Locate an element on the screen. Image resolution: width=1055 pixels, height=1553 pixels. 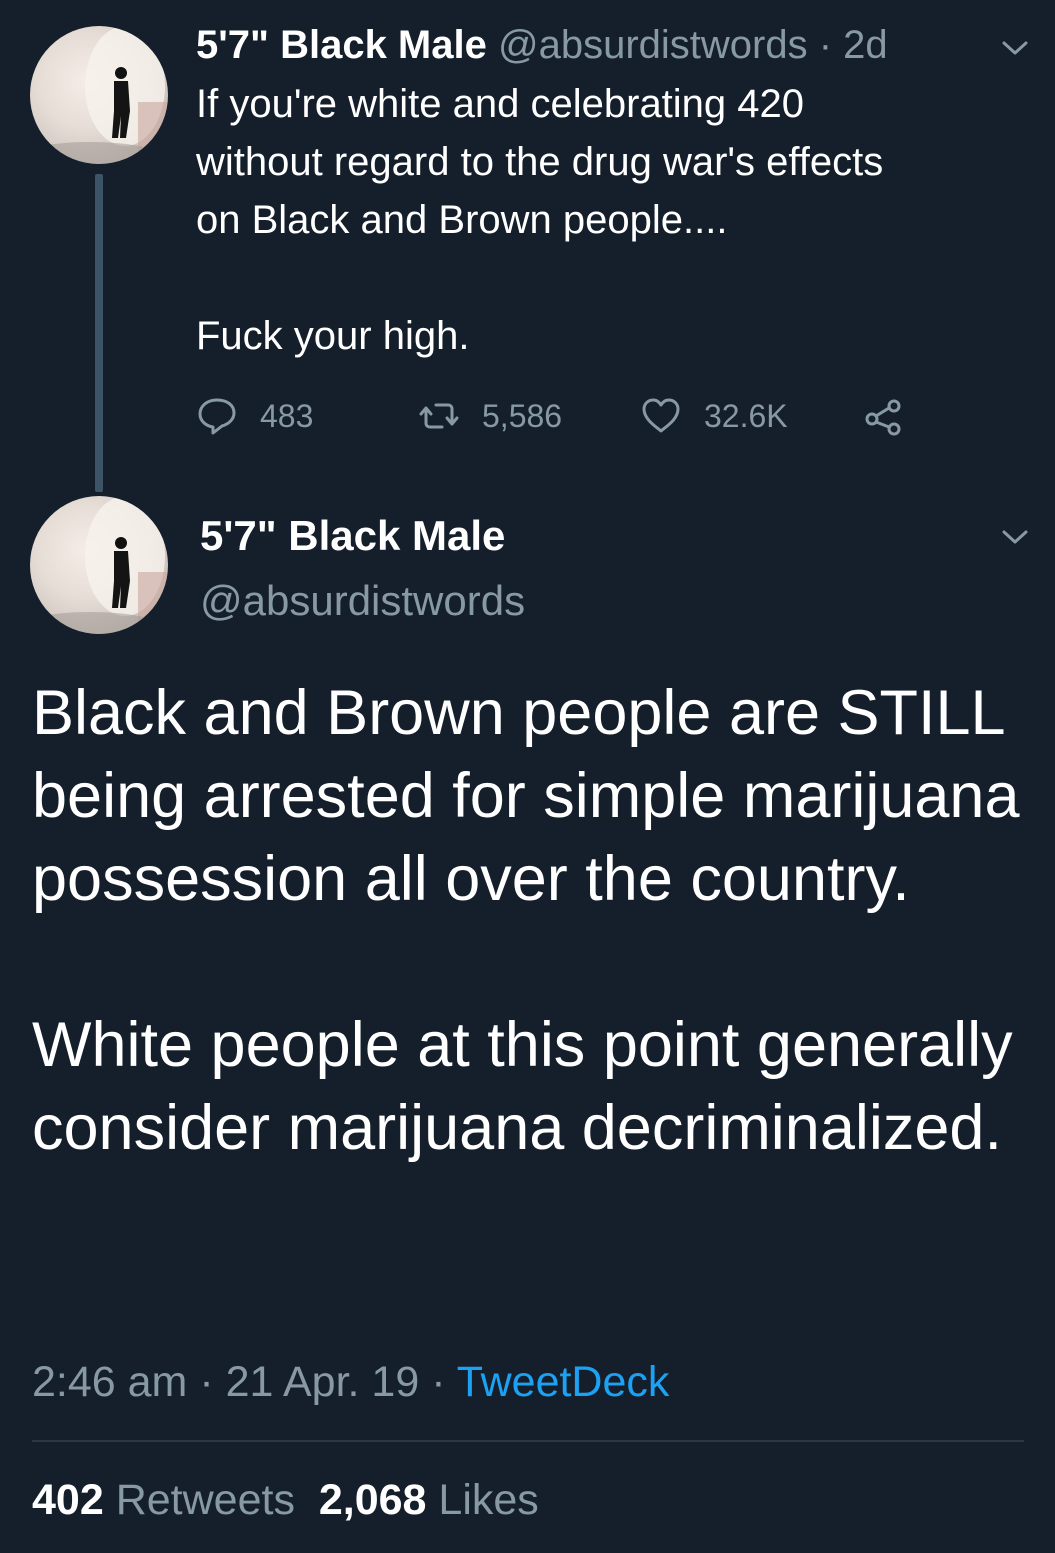
divider is located at coordinates (528, 1441).